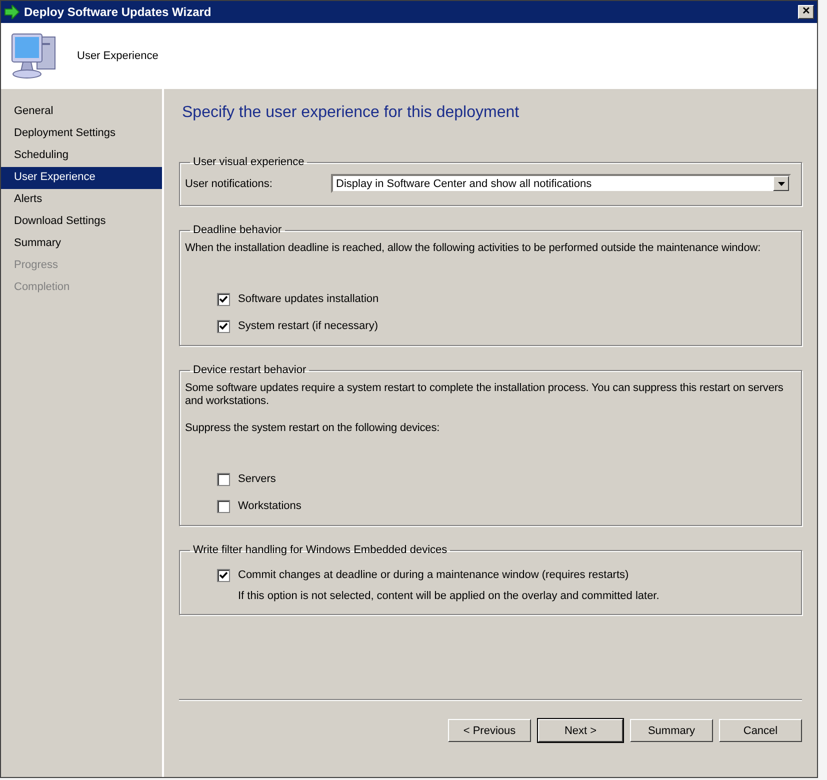 This screenshot has width=827, height=780. What do you see at coordinates (81, 134) in the screenshot?
I see `sidebar-item: Deployment Settings` at bounding box center [81, 134].